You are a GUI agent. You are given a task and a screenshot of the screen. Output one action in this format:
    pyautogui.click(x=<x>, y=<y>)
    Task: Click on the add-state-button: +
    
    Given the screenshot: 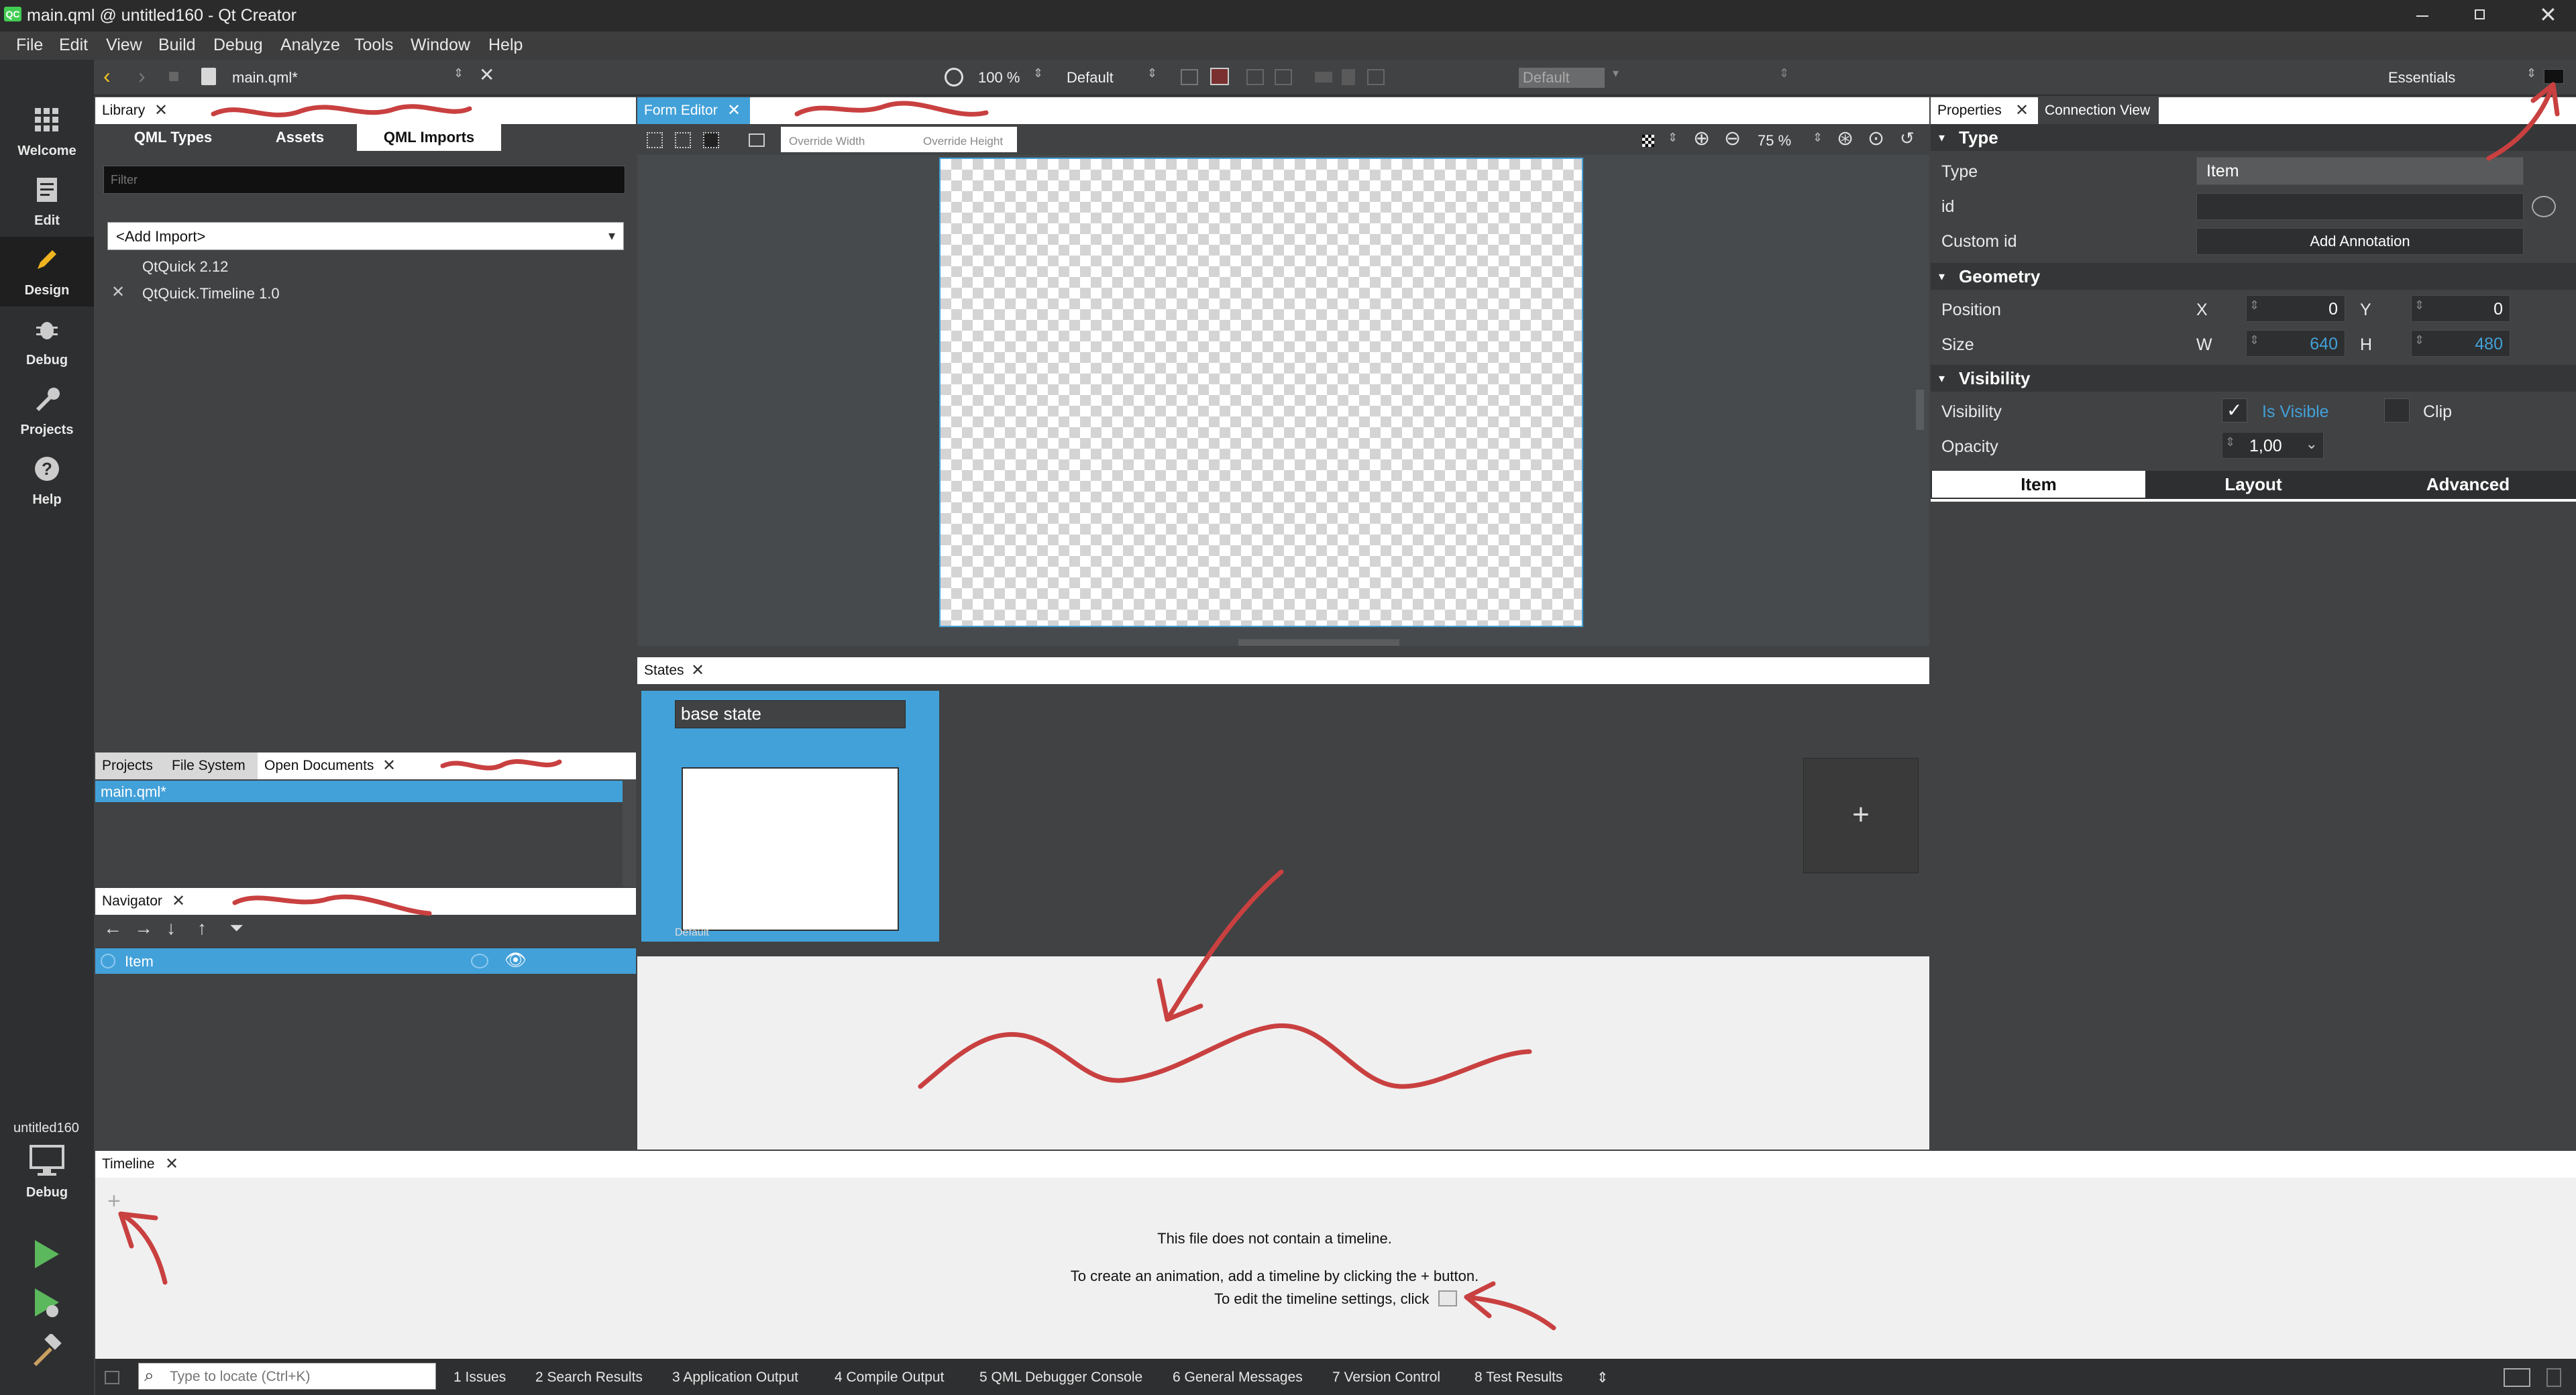 What is the action you would take?
    pyautogui.click(x=1861, y=815)
    